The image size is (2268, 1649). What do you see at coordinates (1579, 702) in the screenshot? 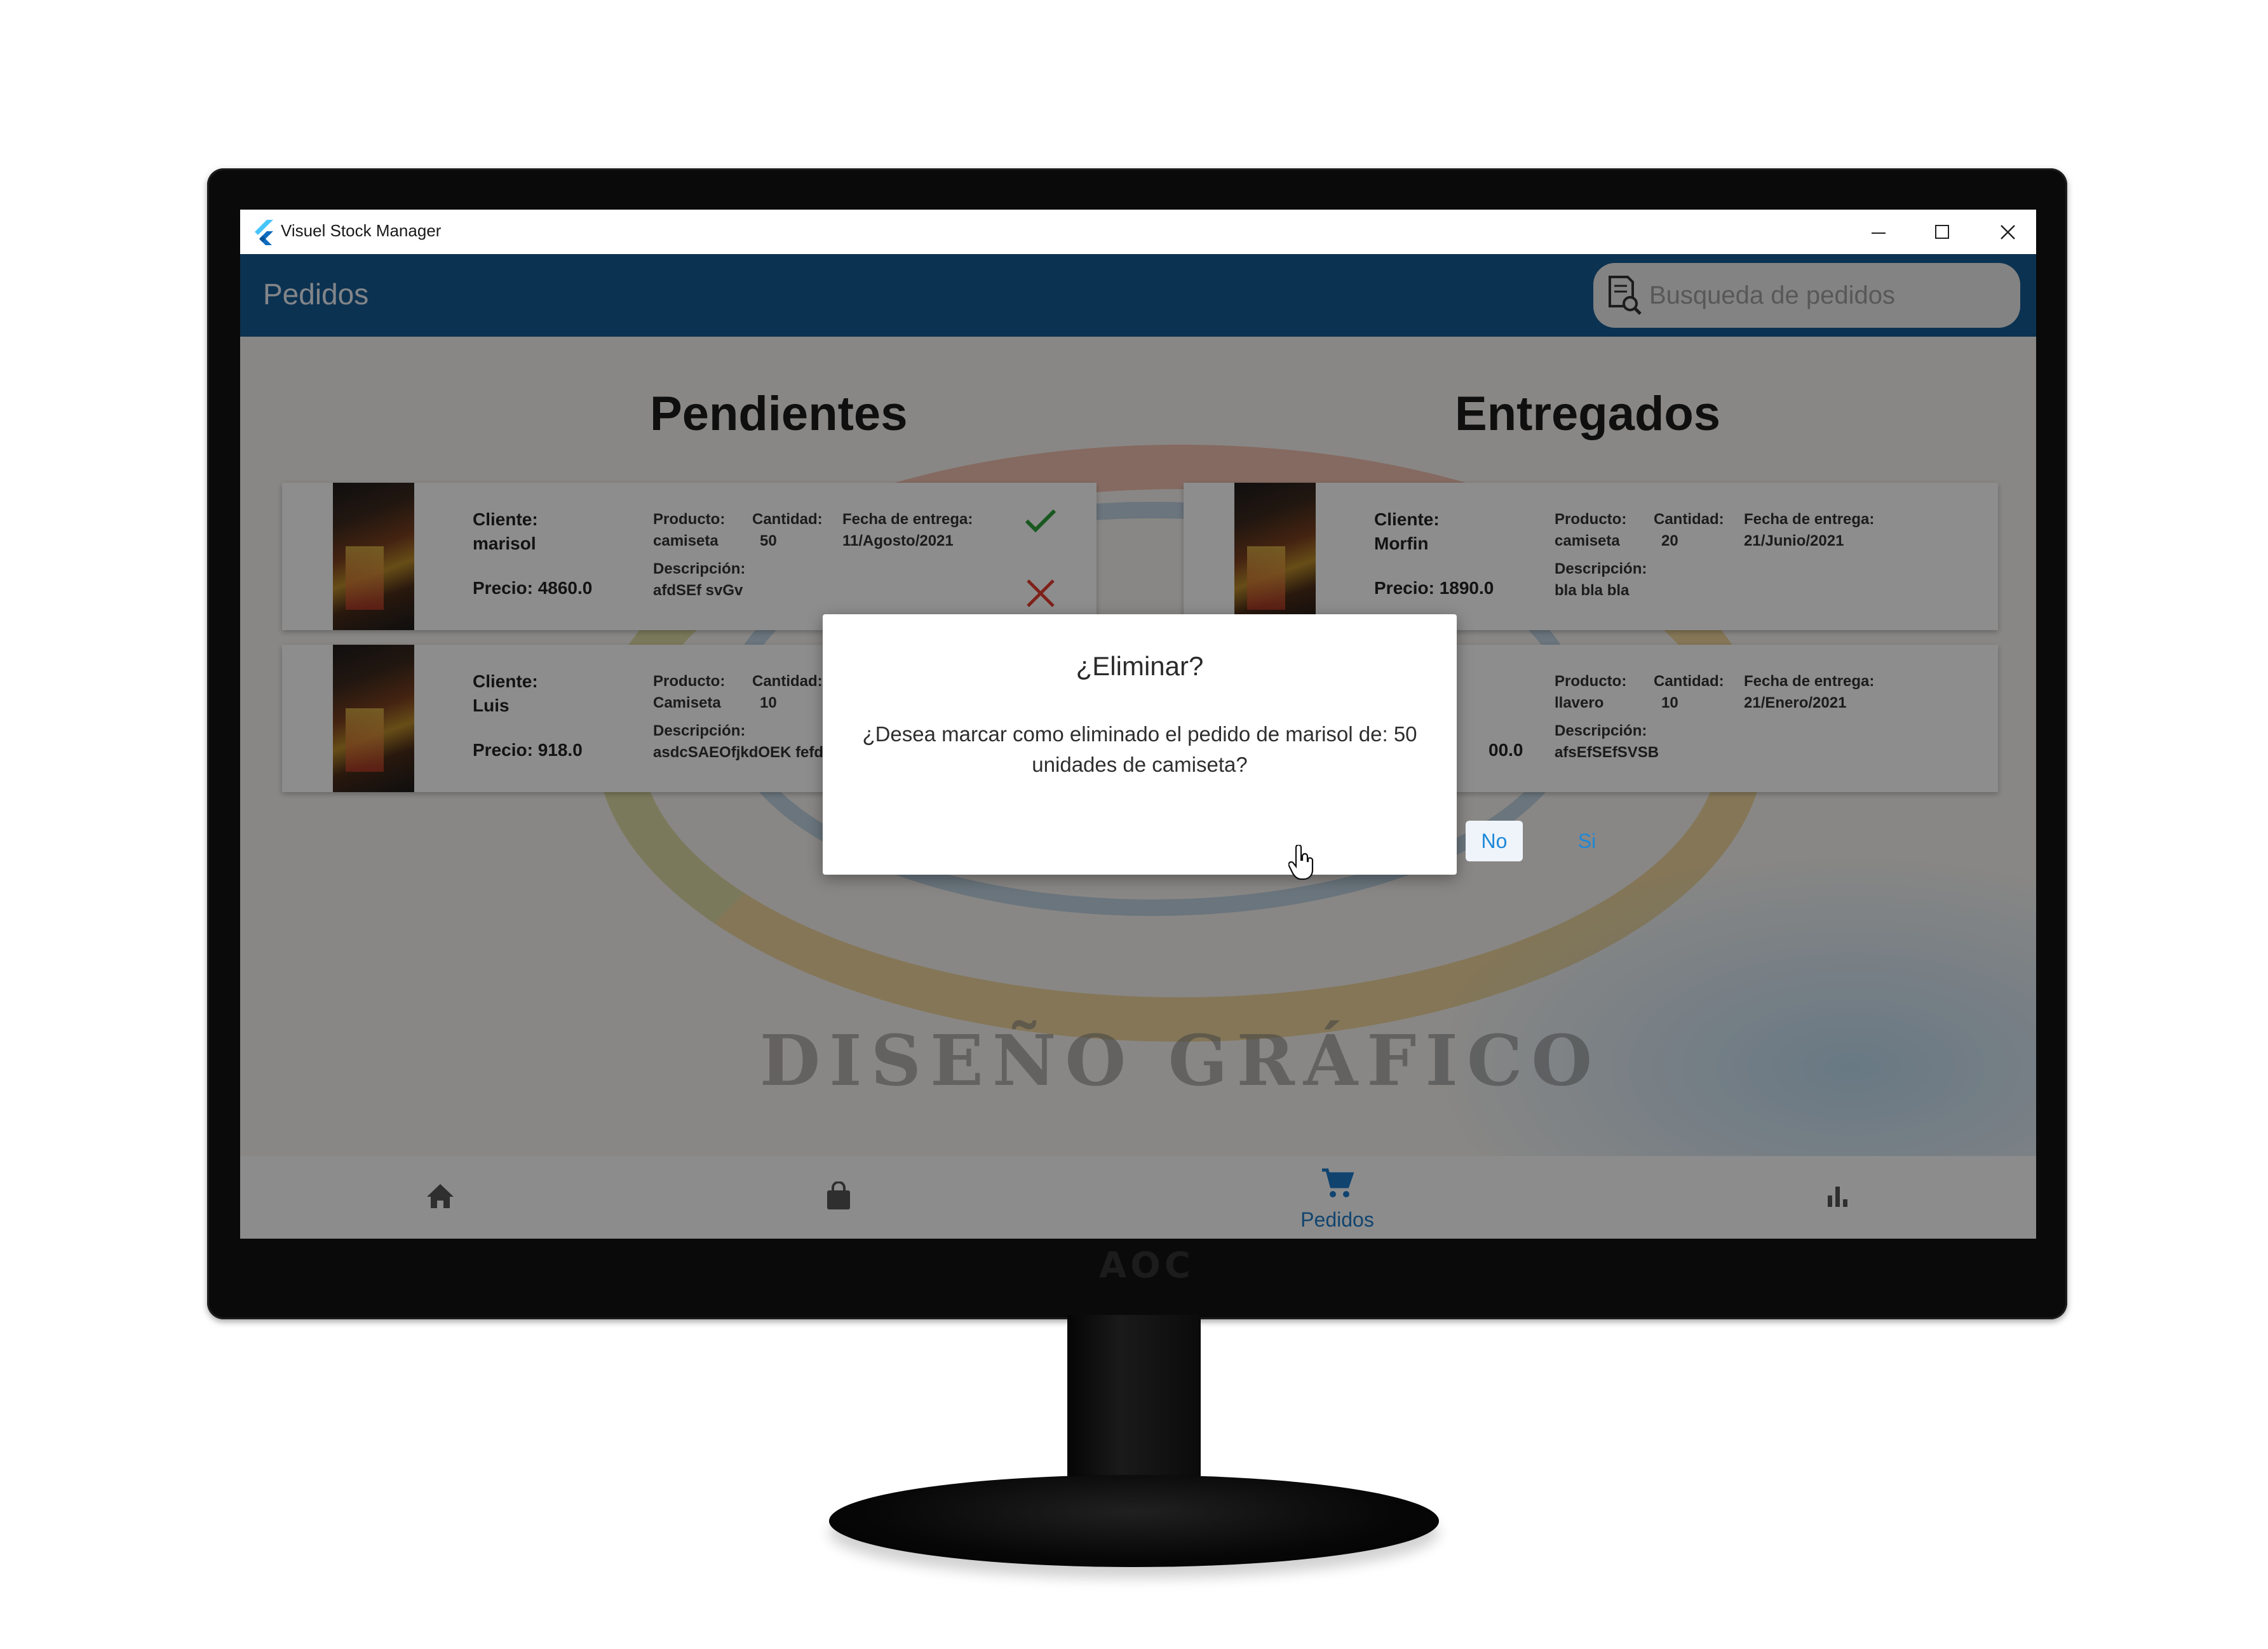
I see `product-value: llavero` at bounding box center [1579, 702].